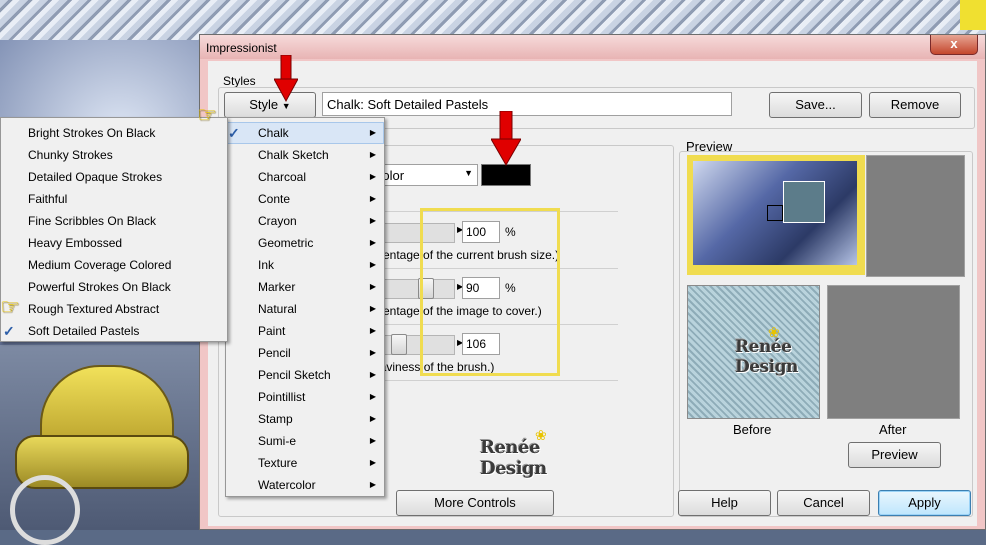 The width and height of the screenshot is (986, 545). I want to click on menu-item: Pencil ▶, so click(305, 353).